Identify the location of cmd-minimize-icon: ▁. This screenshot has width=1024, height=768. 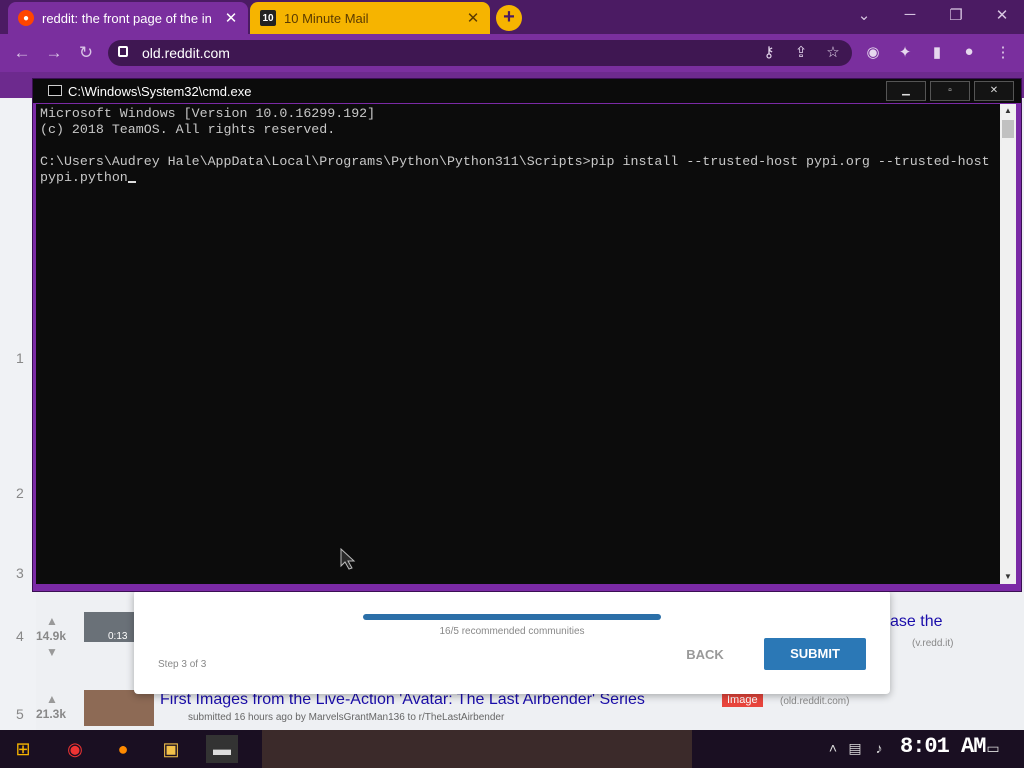
(906, 91).